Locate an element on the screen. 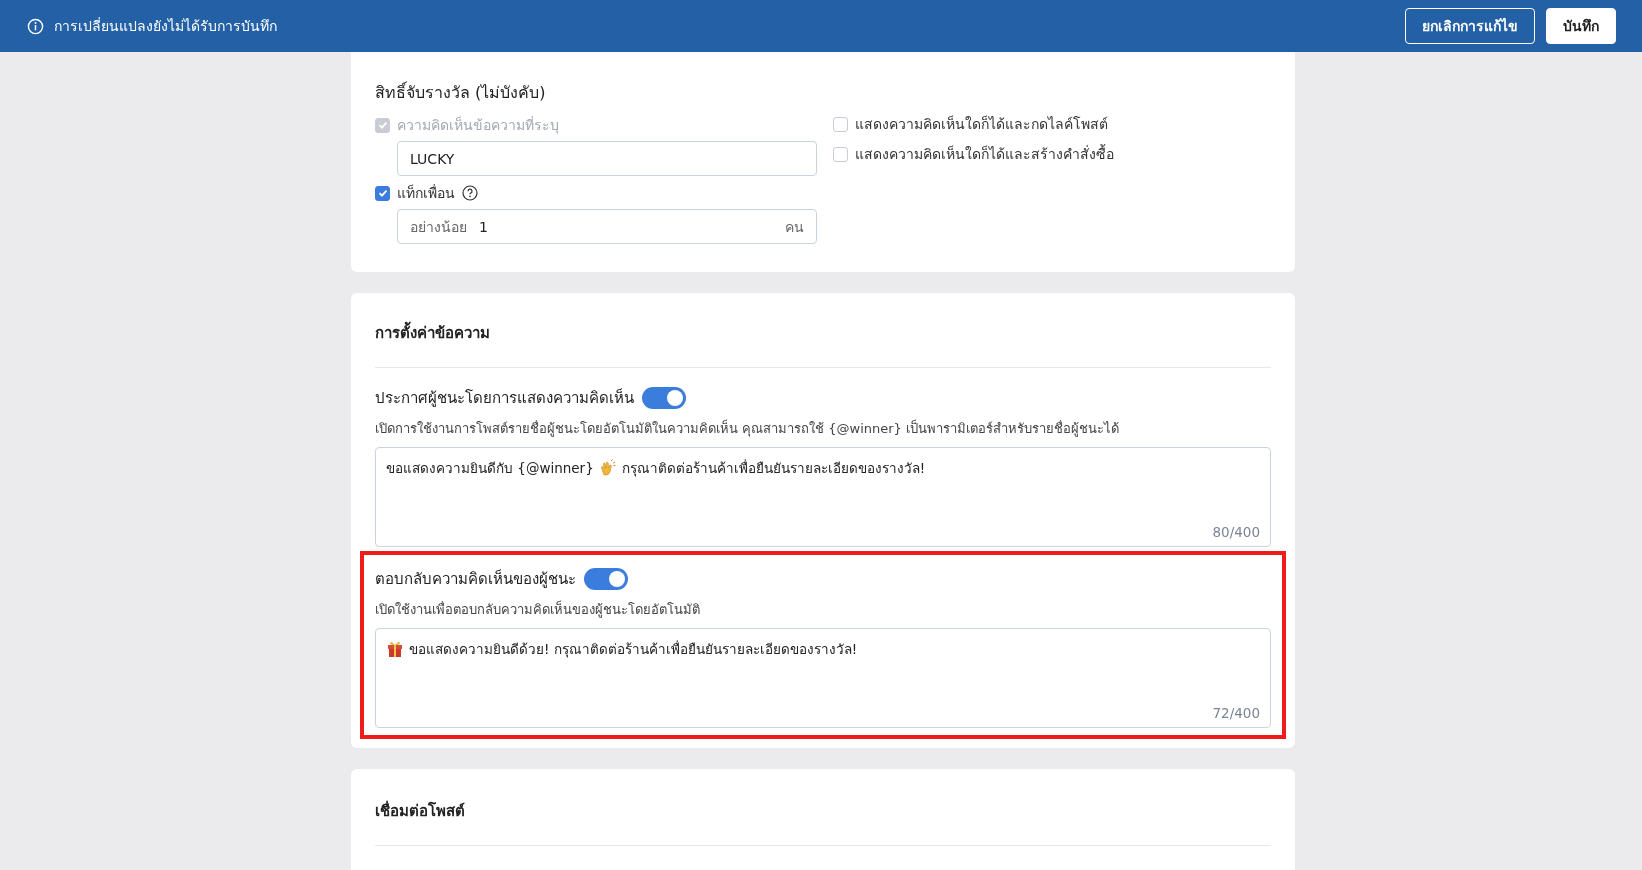 The image size is (1642, 870). section-title: สิทธิ์จับรางวัล (ไม่บังคับ) is located at coordinates (461, 92).